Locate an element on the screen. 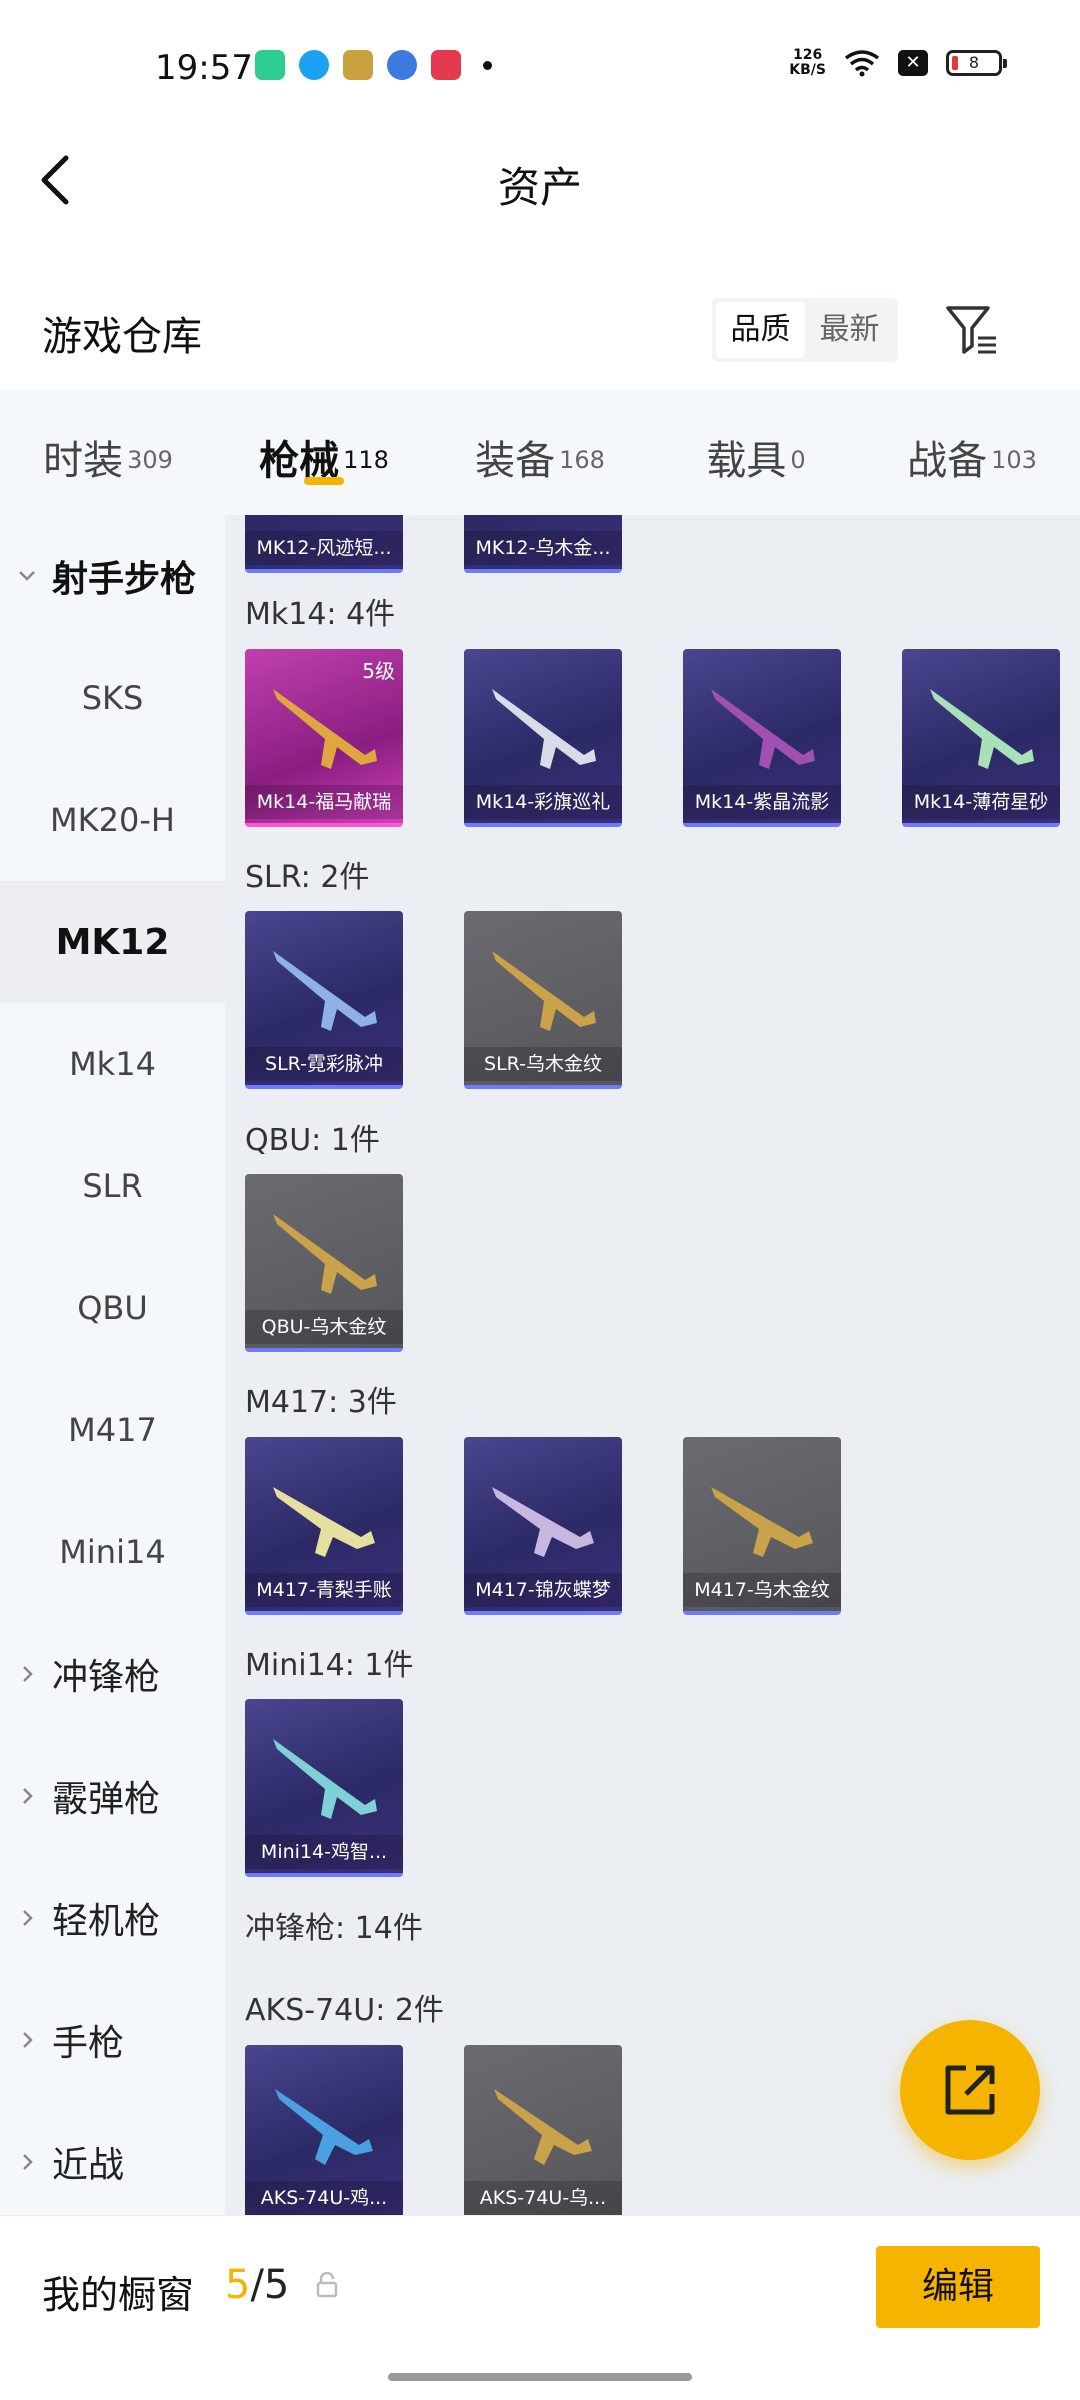 The image size is (1080, 2400). wifi-icon is located at coordinates (862, 63).